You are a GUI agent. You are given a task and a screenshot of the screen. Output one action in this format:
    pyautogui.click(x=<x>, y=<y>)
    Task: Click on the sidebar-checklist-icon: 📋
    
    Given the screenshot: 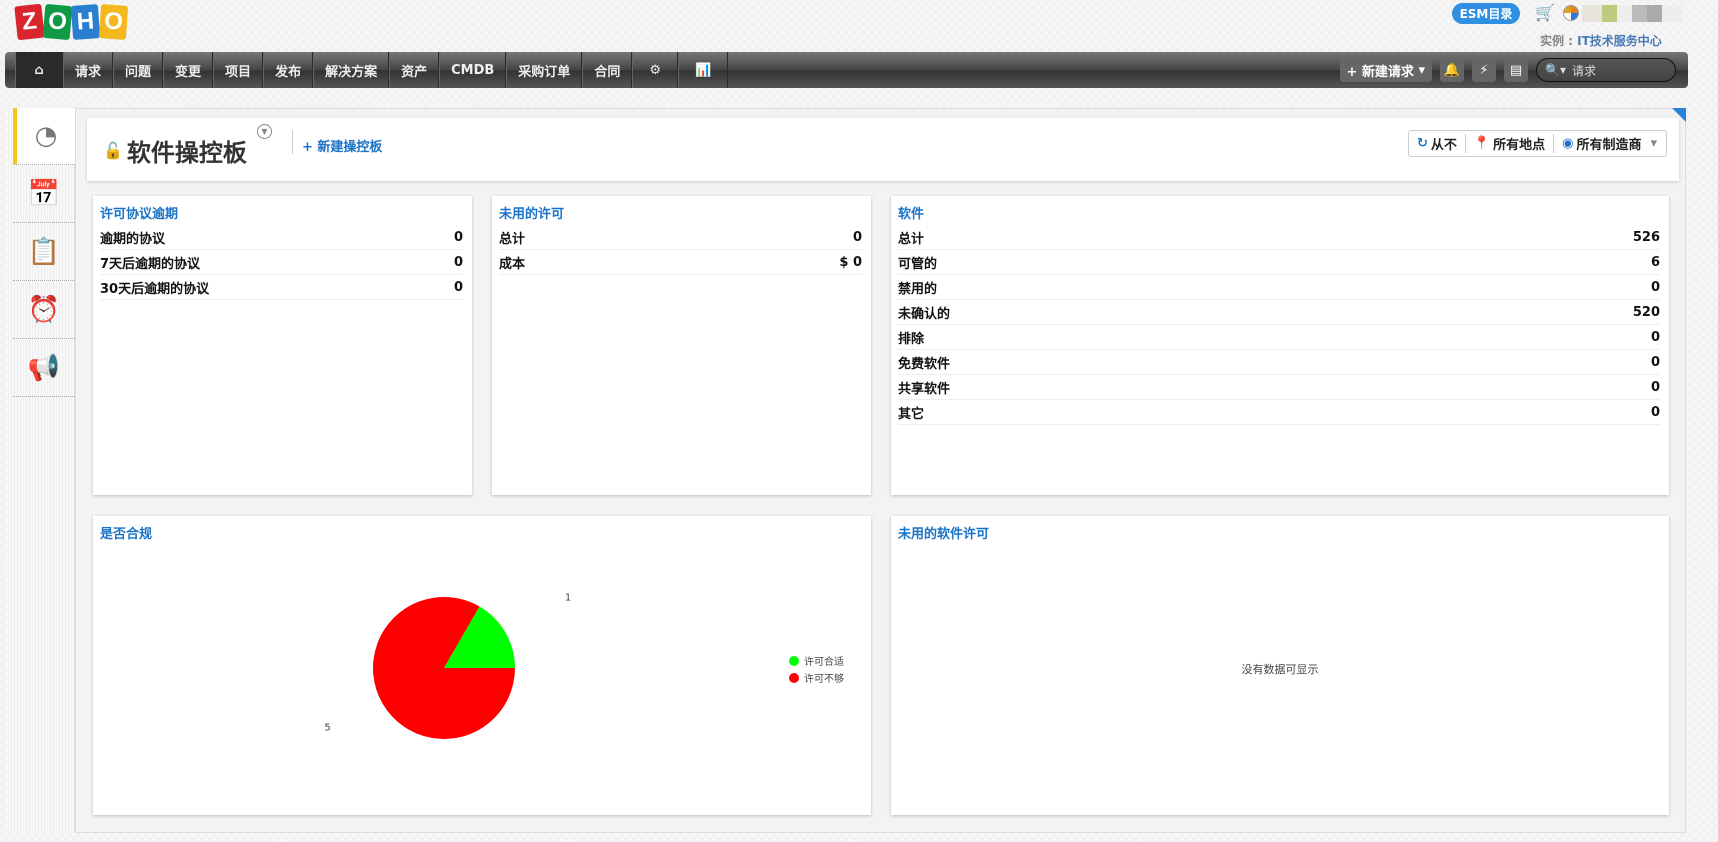 What is the action you would take?
    pyautogui.click(x=44, y=252)
    